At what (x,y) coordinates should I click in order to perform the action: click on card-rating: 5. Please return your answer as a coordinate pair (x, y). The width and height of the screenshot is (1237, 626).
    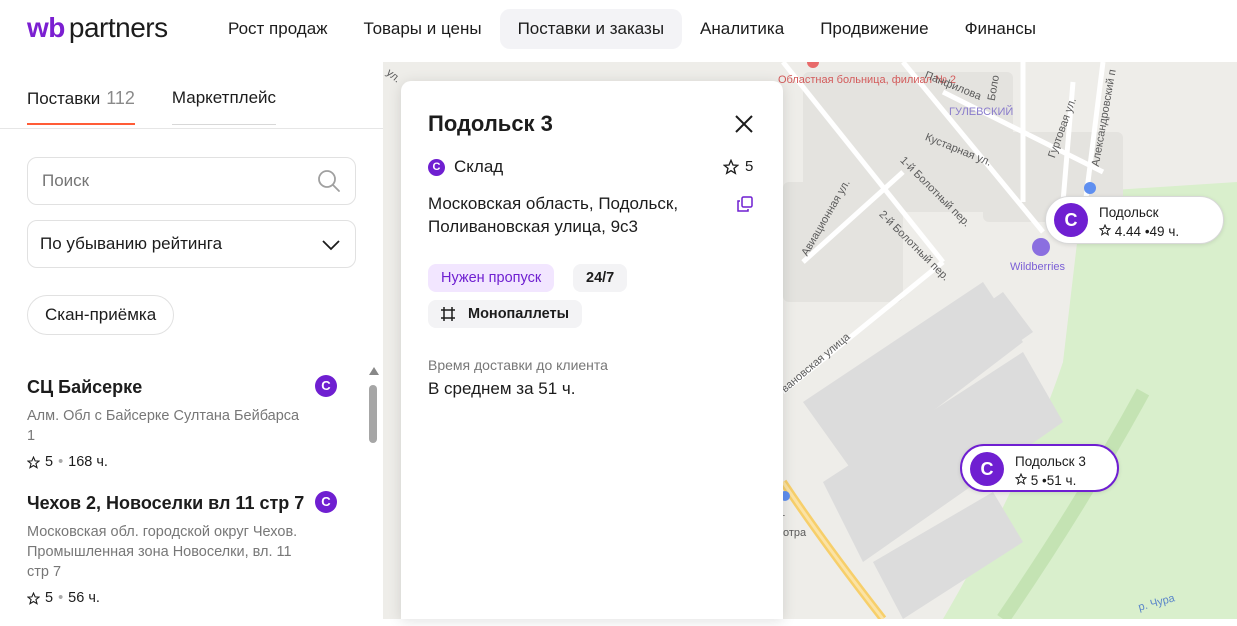
    Looking at the image, I should click on (738, 166).